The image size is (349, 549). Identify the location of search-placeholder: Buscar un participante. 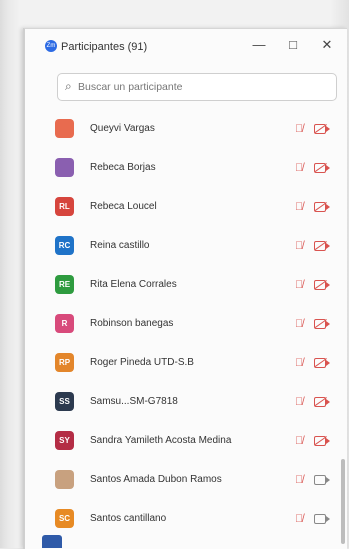
(130, 87).